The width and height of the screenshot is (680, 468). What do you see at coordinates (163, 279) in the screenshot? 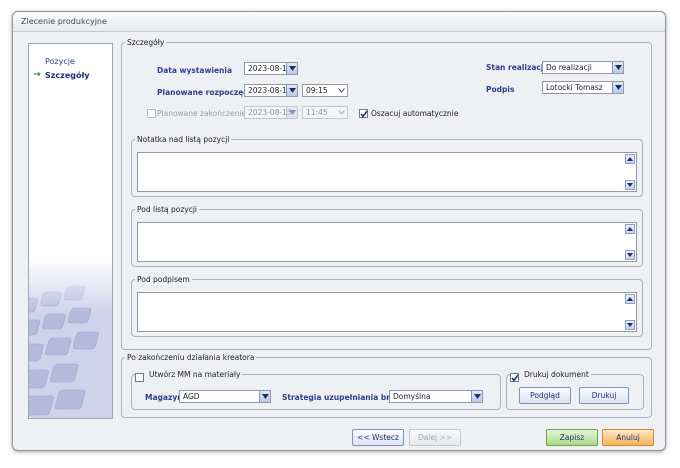
I see `note-signature-legend: Pod podpisem` at bounding box center [163, 279].